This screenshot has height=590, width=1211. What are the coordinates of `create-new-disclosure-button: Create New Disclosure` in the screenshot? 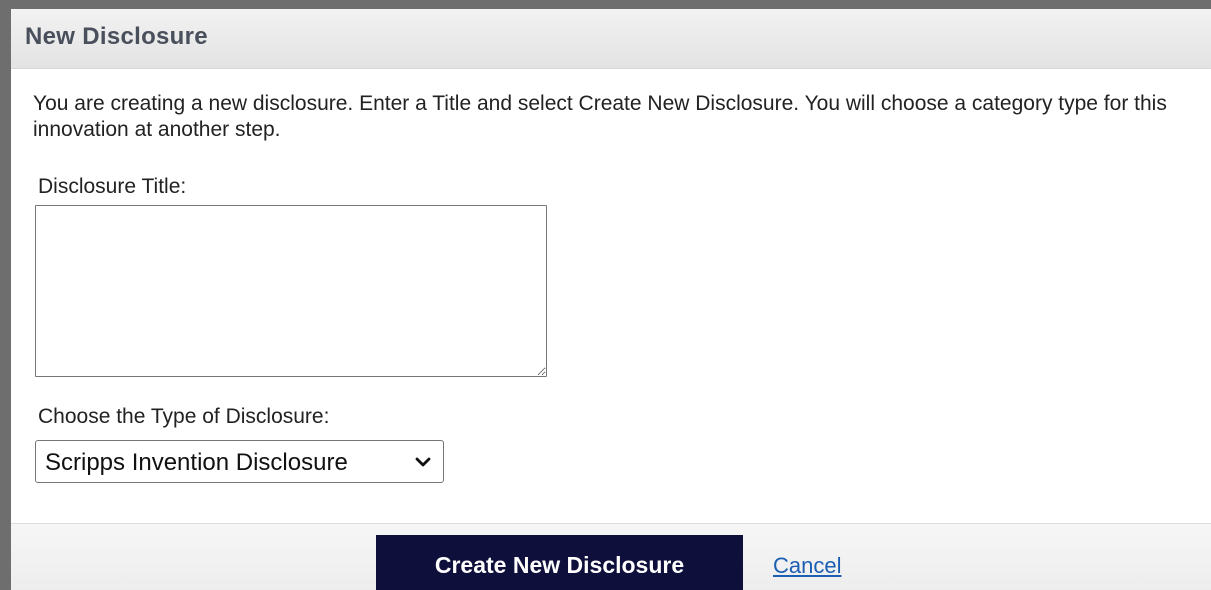 It's located at (559, 562).